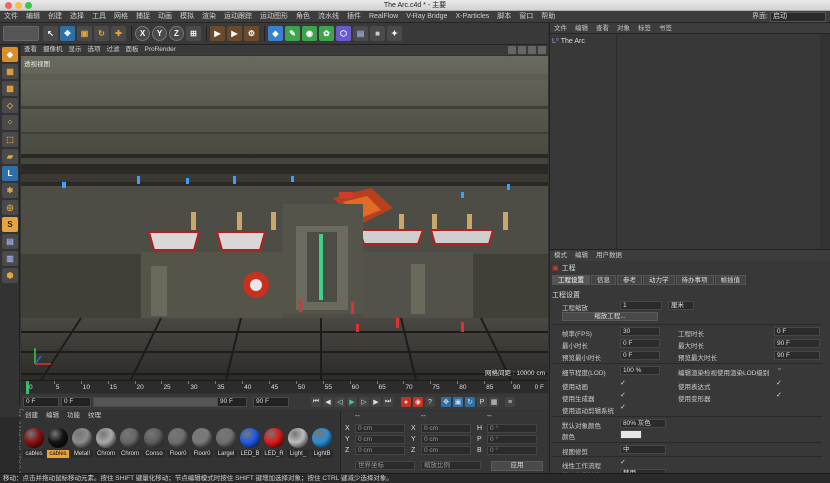 This screenshot has height=483, width=830. What do you see at coordinates (10, 122) in the screenshot?
I see `points-mode-icon: ⁘` at bounding box center [10, 122].